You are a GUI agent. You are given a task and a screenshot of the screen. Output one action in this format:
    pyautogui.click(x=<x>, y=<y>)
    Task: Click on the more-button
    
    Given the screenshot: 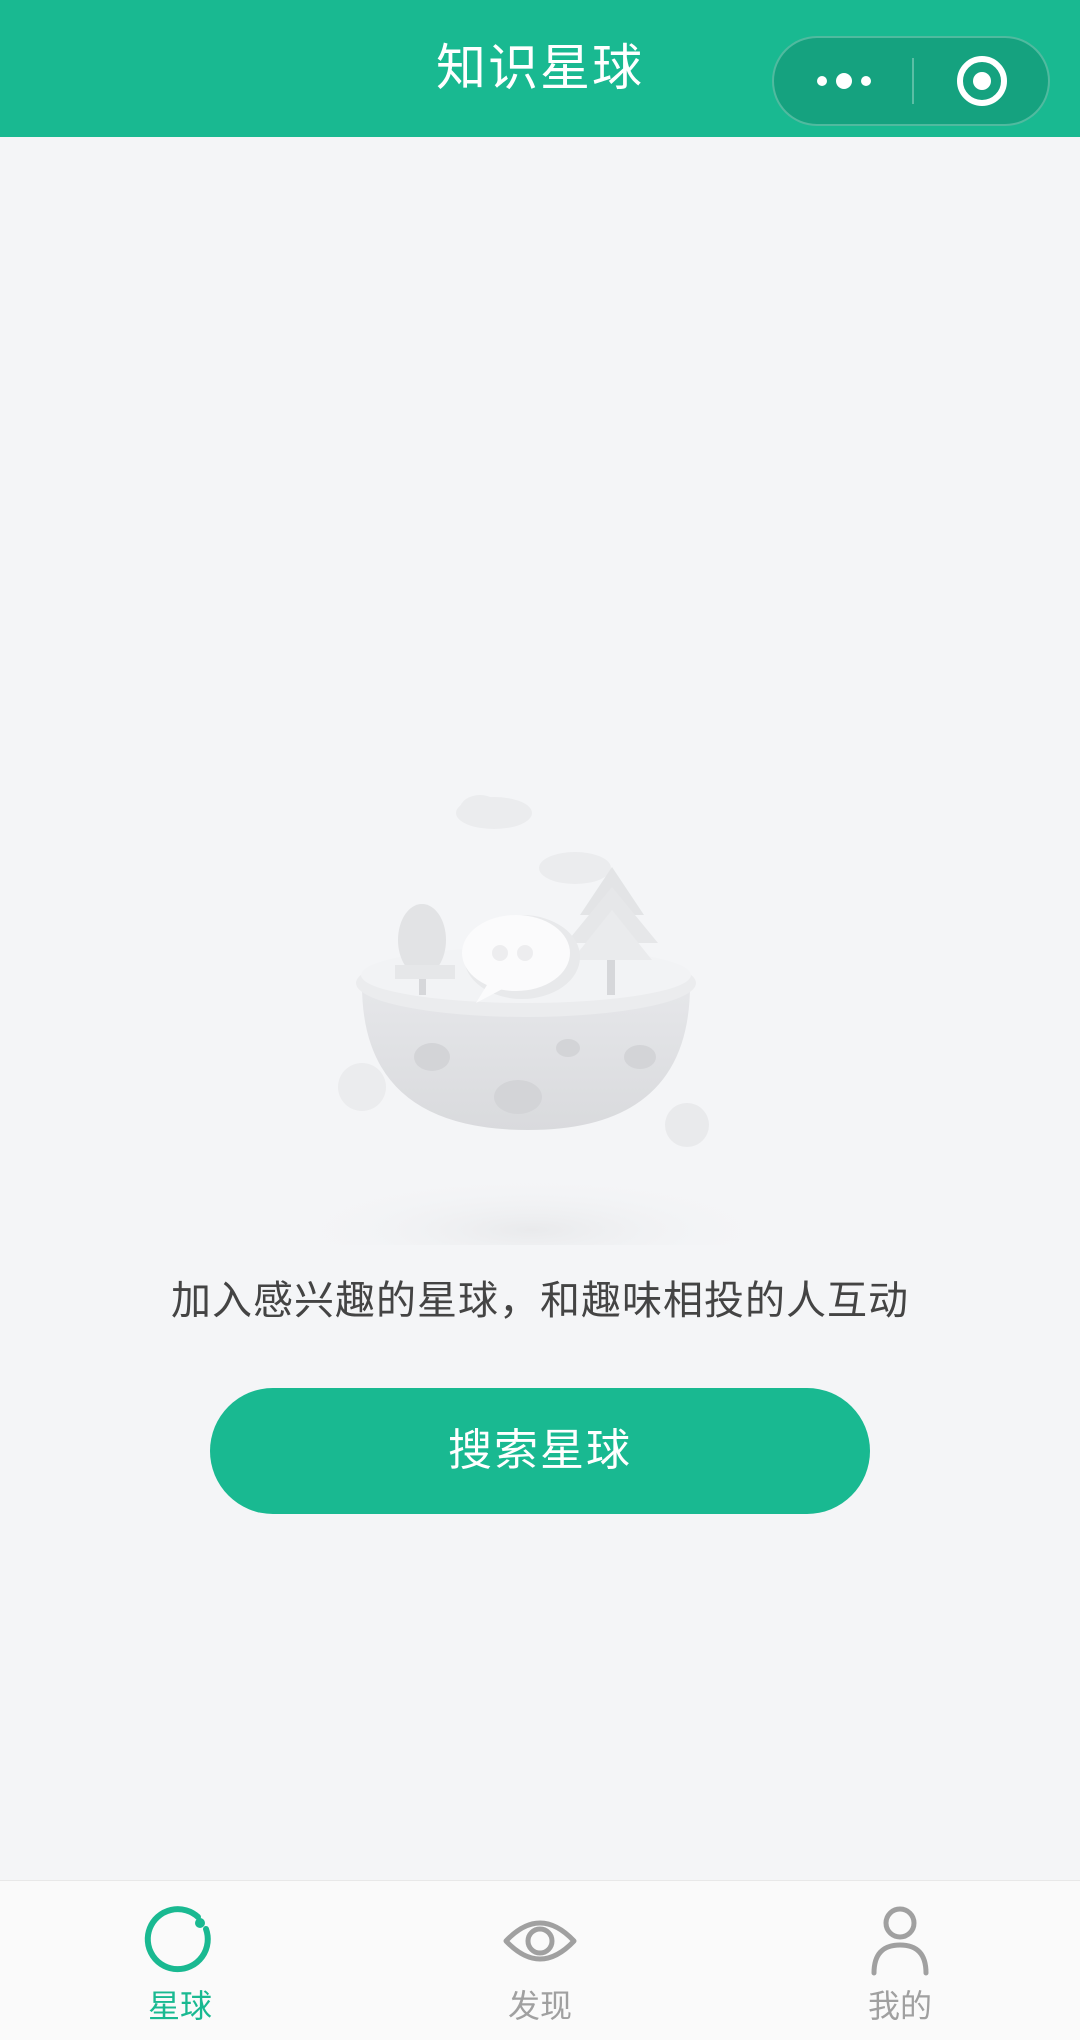 What is the action you would take?
    pyautogui.click(x=843, y=81)
    